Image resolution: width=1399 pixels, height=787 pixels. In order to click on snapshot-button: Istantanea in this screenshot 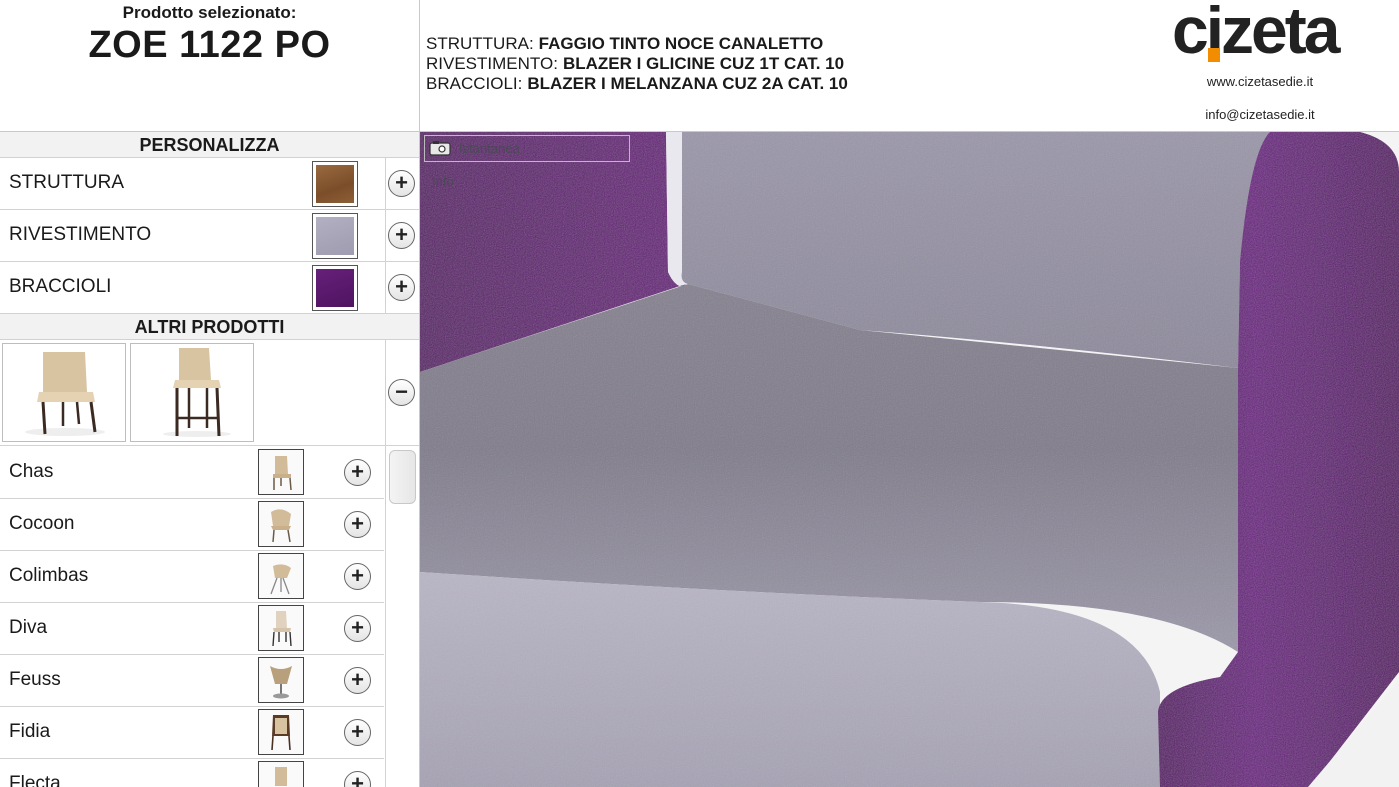, I will do `click(527, 148)`.